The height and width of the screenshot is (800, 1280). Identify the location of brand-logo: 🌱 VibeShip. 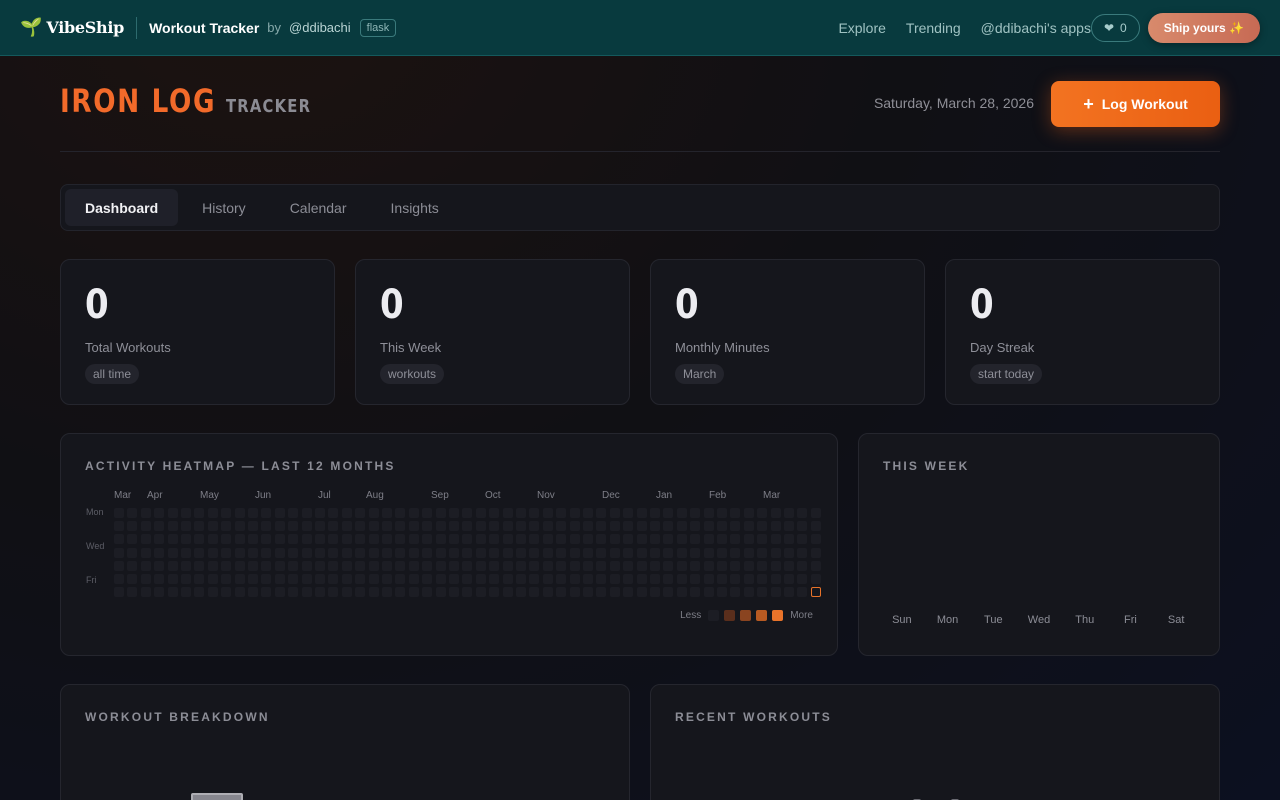
(72, 27).